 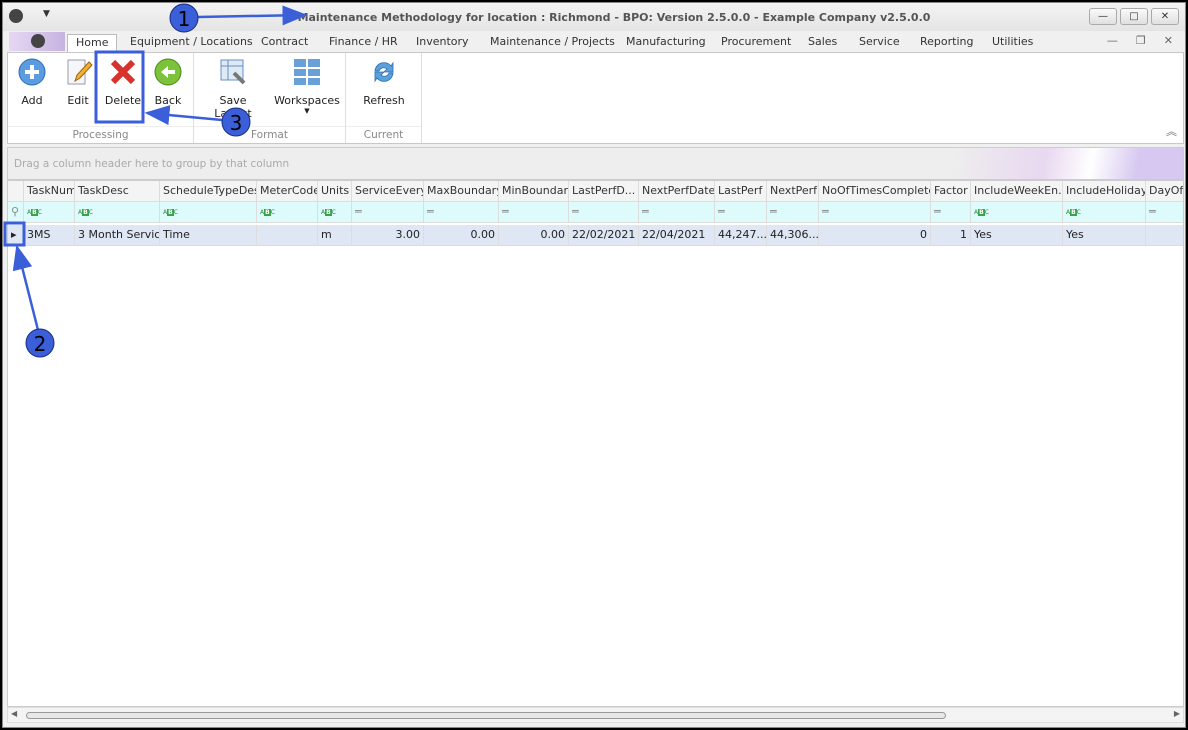 I want to click on table-cell: 3.00, so click(x=388, y=235).